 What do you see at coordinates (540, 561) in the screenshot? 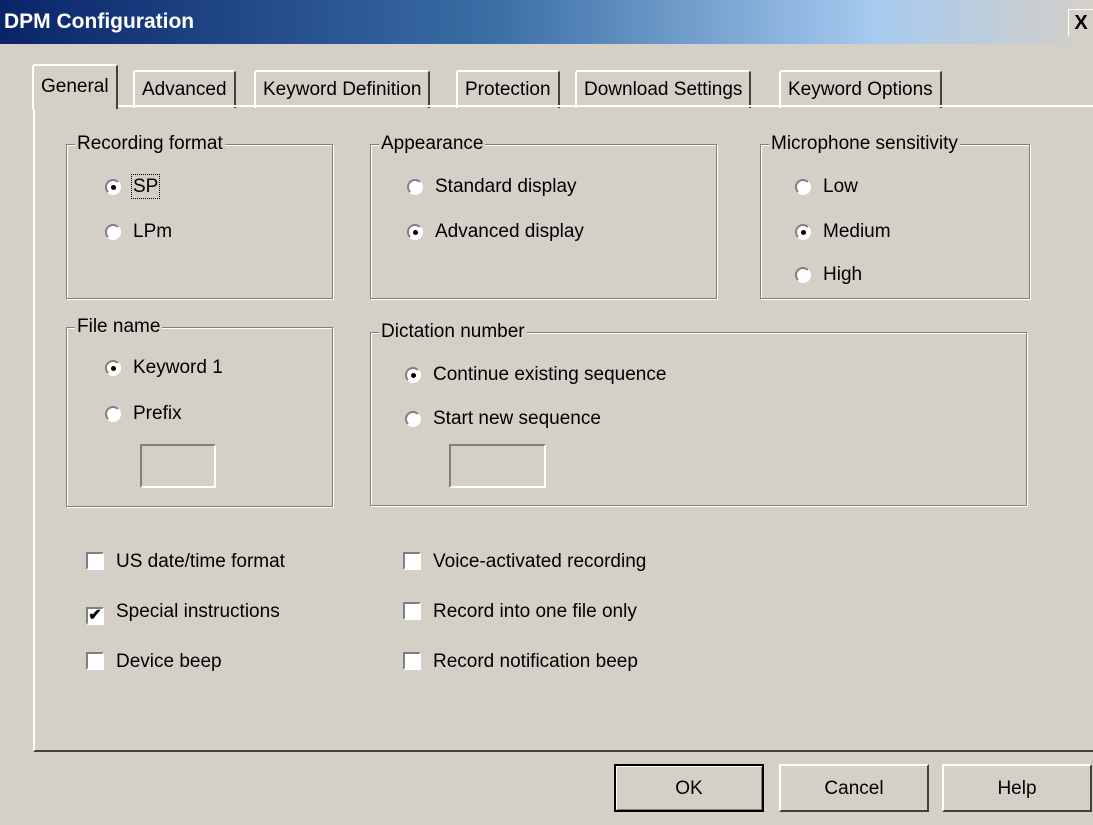
I see `checkbox-voice-activated-label: Voice-activated recording` at bounding box center [540, 561].